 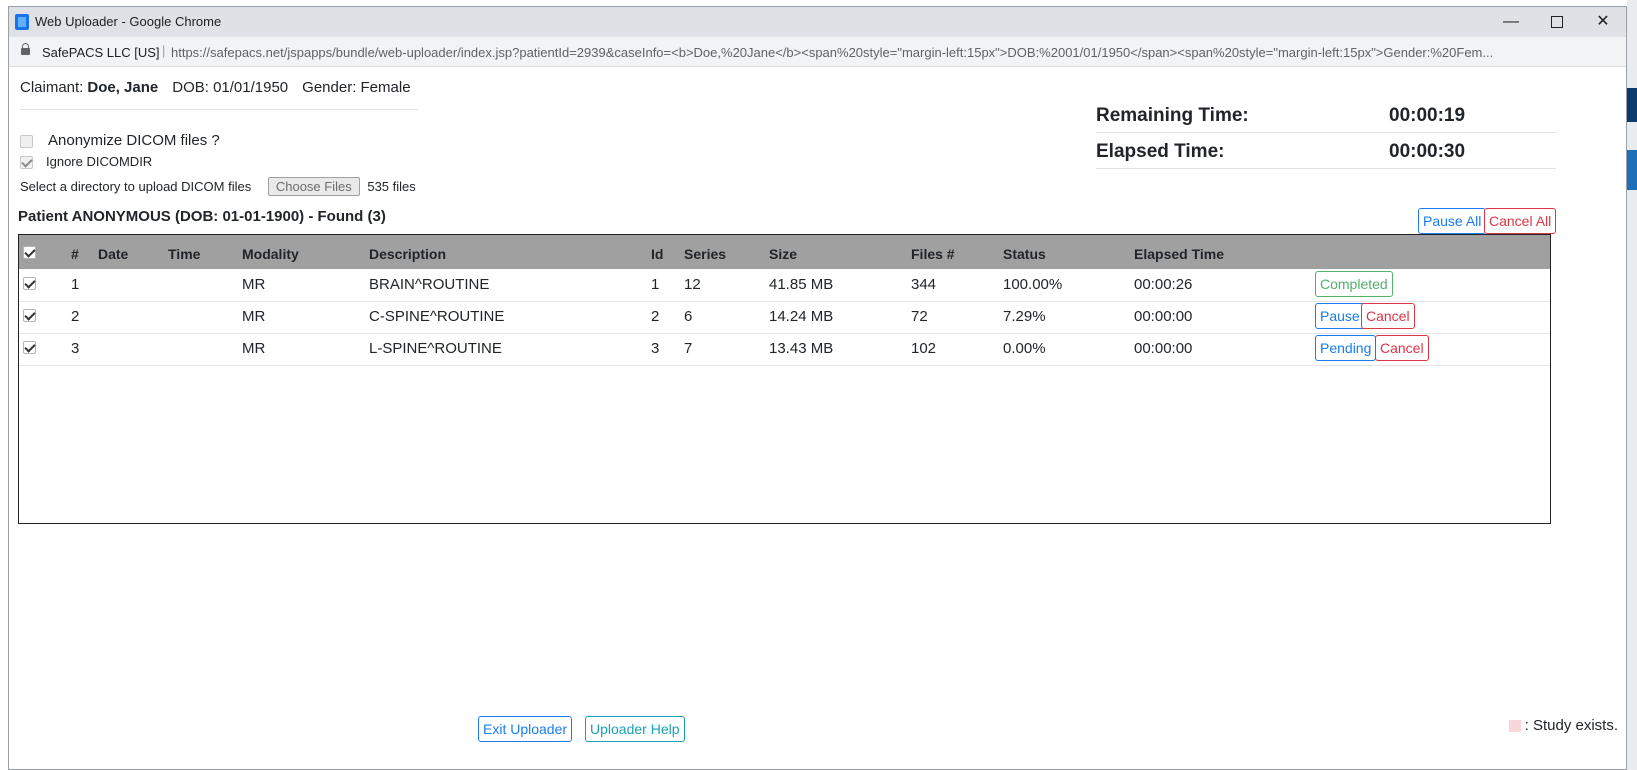 What do you see at coordinates (655, 284) in the screenshot?
I see `cell-id: 1` at bounding box center [655, 284].